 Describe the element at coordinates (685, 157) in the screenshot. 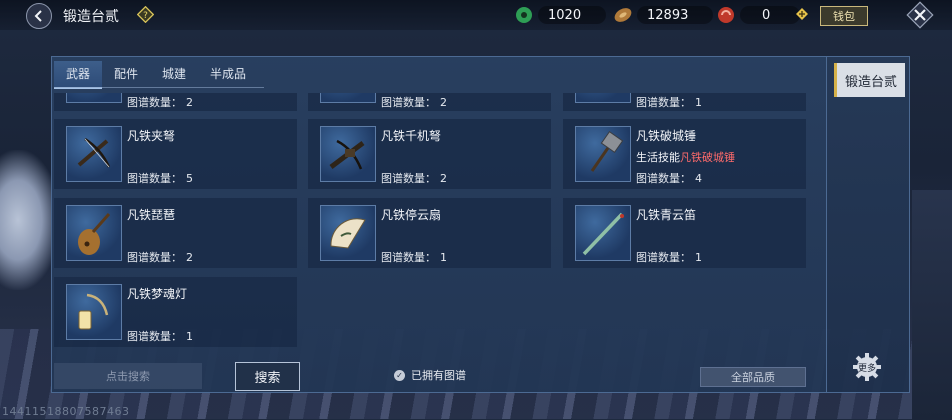

I see `skill-requirement: 生活技能凡铁破城锤` at that location.